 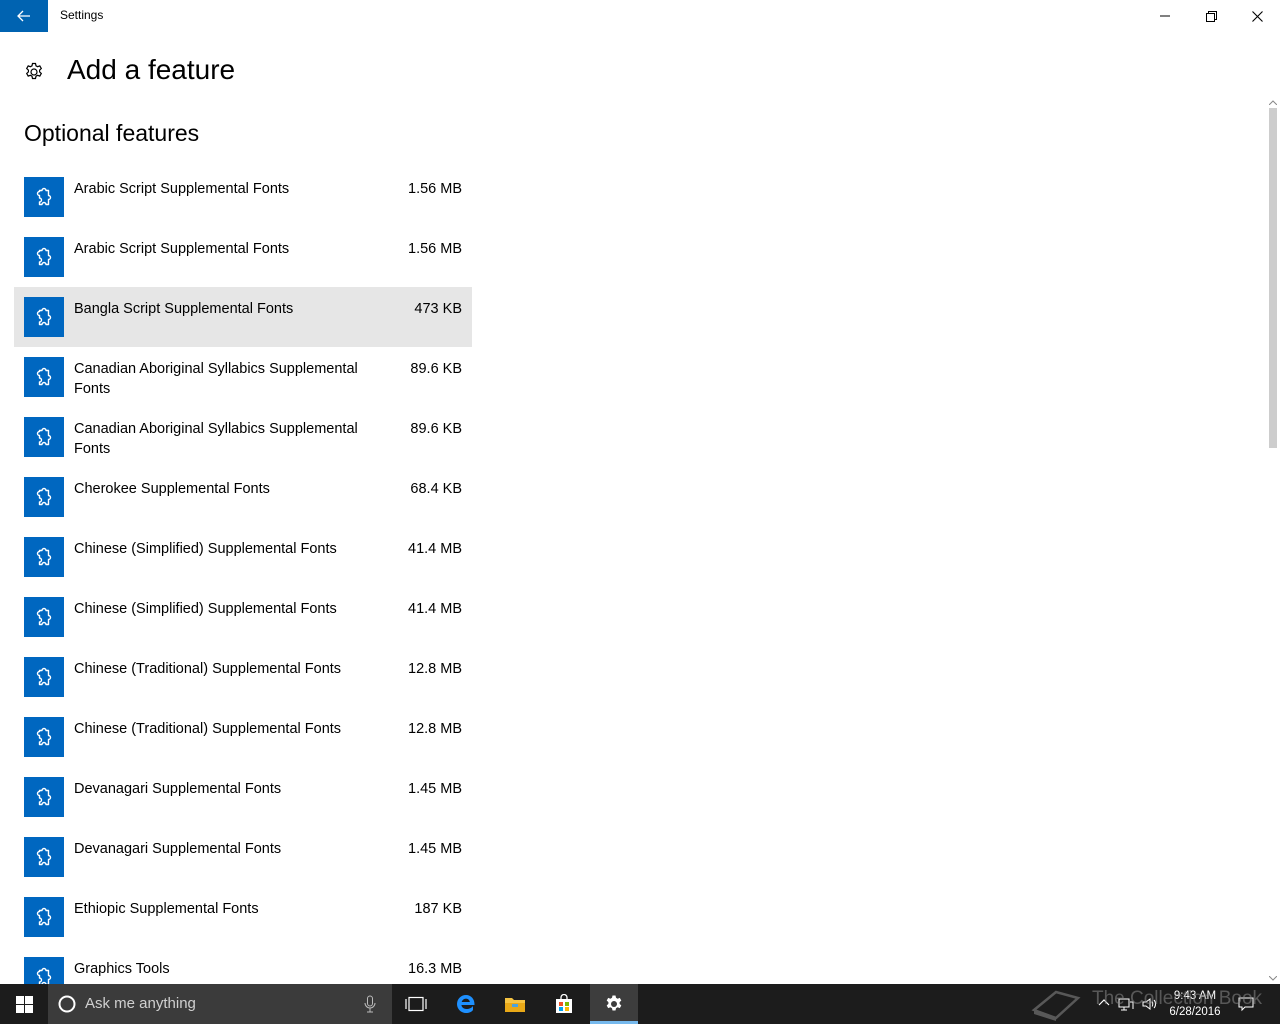 I want to click on close-button, so click(x=1257, y=16).